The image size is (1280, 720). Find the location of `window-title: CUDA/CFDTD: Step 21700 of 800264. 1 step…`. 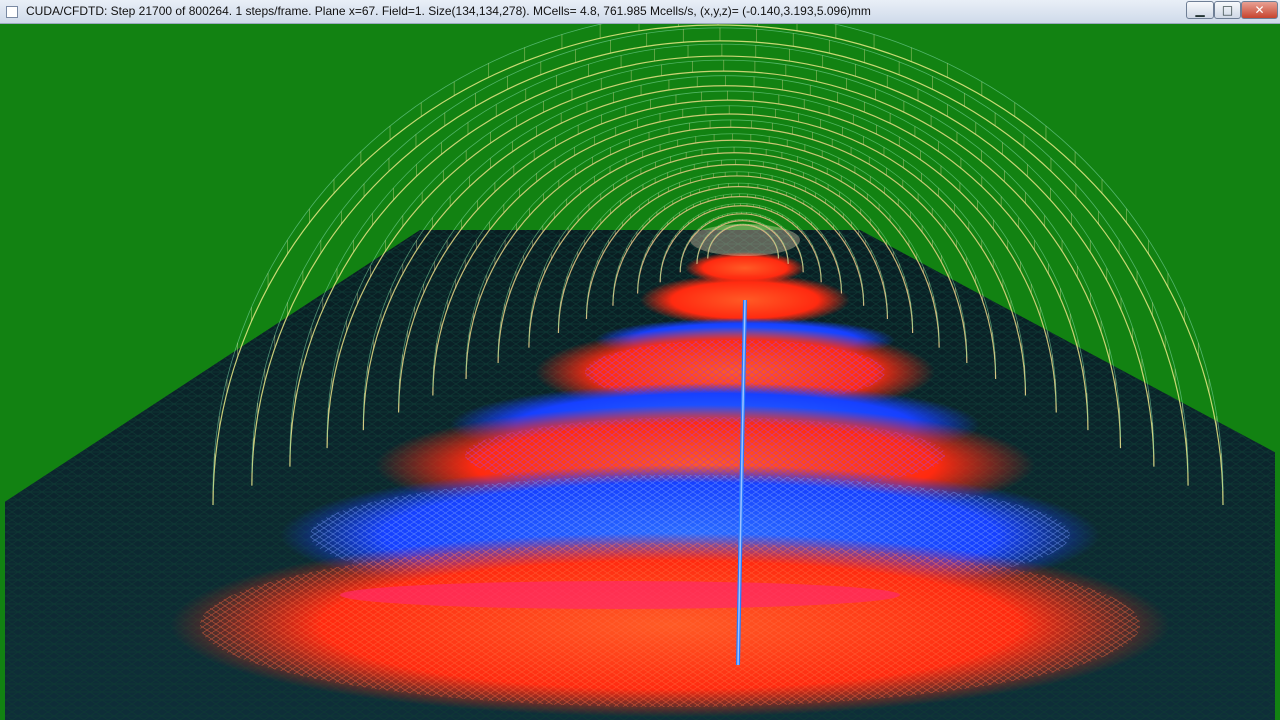

window-title: CUDA/CFDTD: Step 21700 of 800264. 1 step… is located at coordinates (448, 11).